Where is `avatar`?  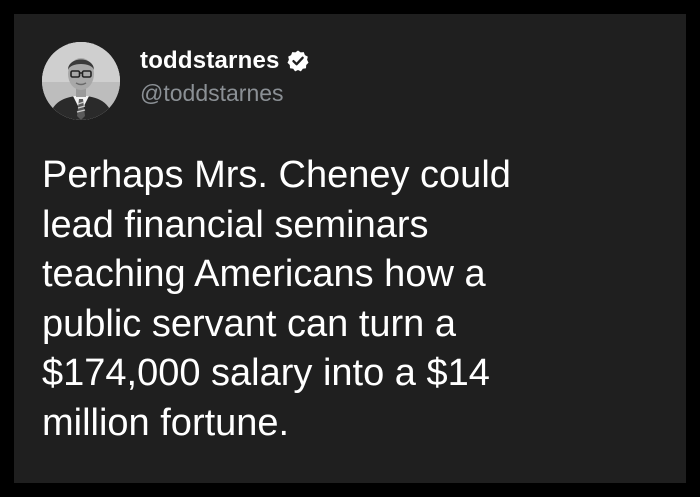 avatar is located at coordinates (81, 81).